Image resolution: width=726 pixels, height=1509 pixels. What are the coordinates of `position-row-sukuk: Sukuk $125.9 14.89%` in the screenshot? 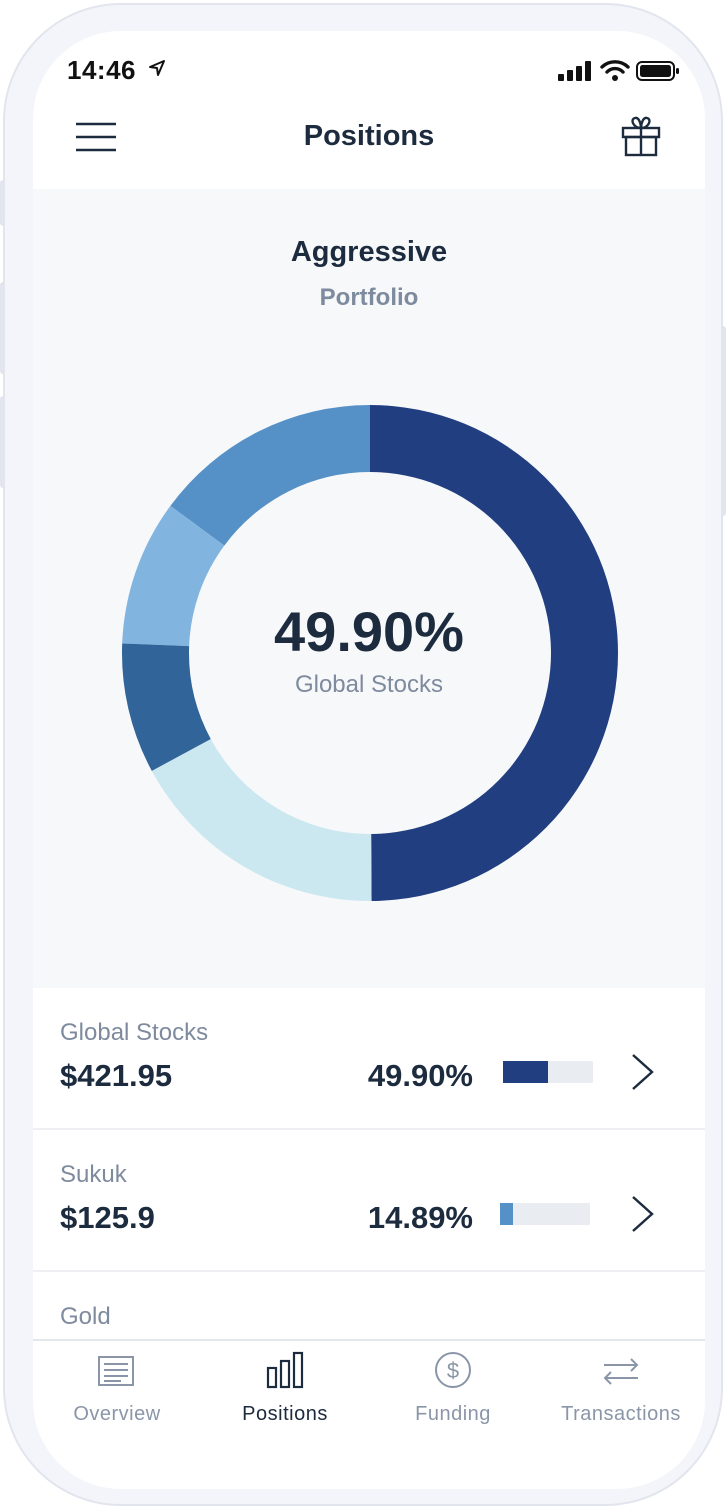 It's located at (369, 1201).